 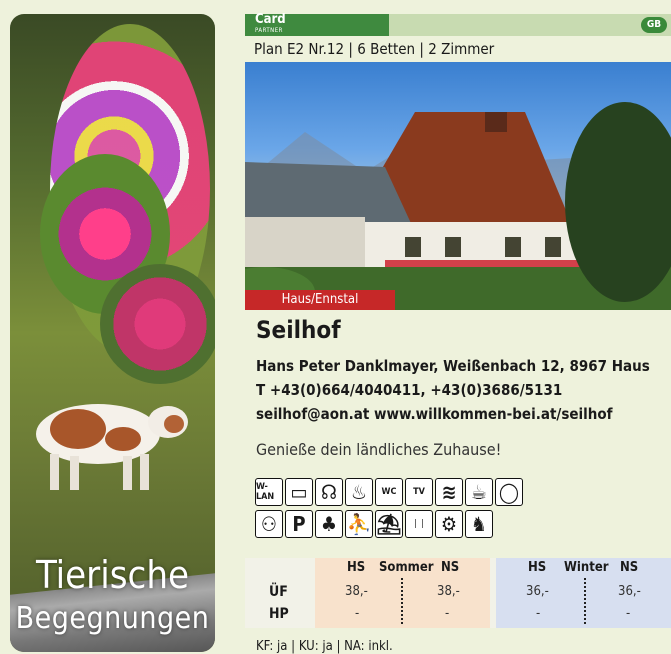 What do you see at coordinates (269, 492) in the screenshot?
I see `wlan-icon: W-LAN` at bounding box center [269, 492].